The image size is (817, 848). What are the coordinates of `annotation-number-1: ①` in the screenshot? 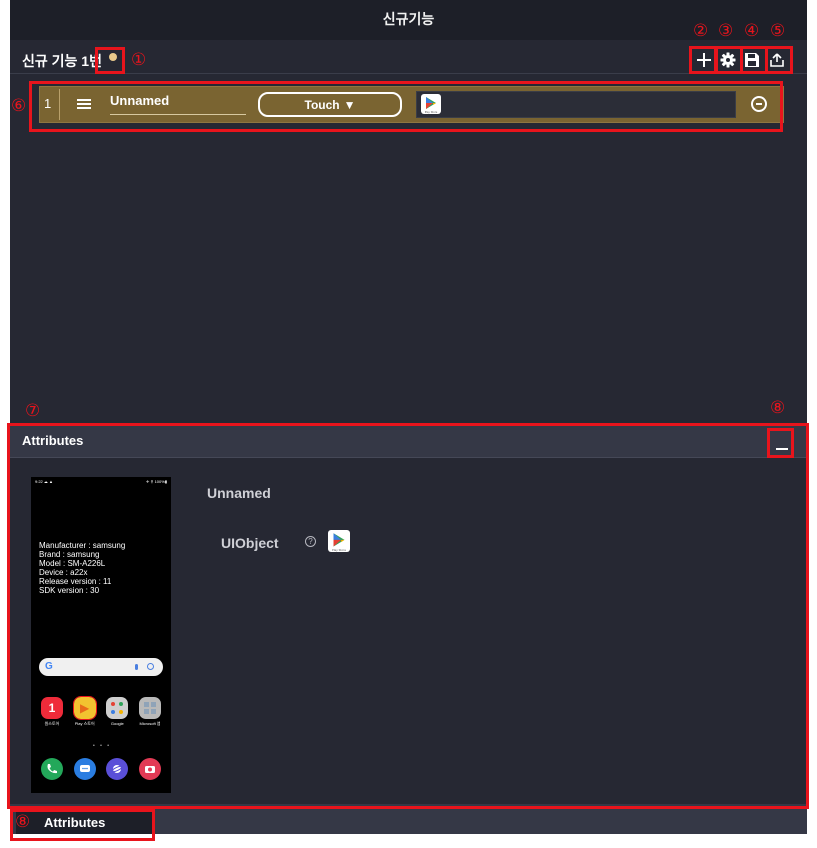 It's located at (139, 60).